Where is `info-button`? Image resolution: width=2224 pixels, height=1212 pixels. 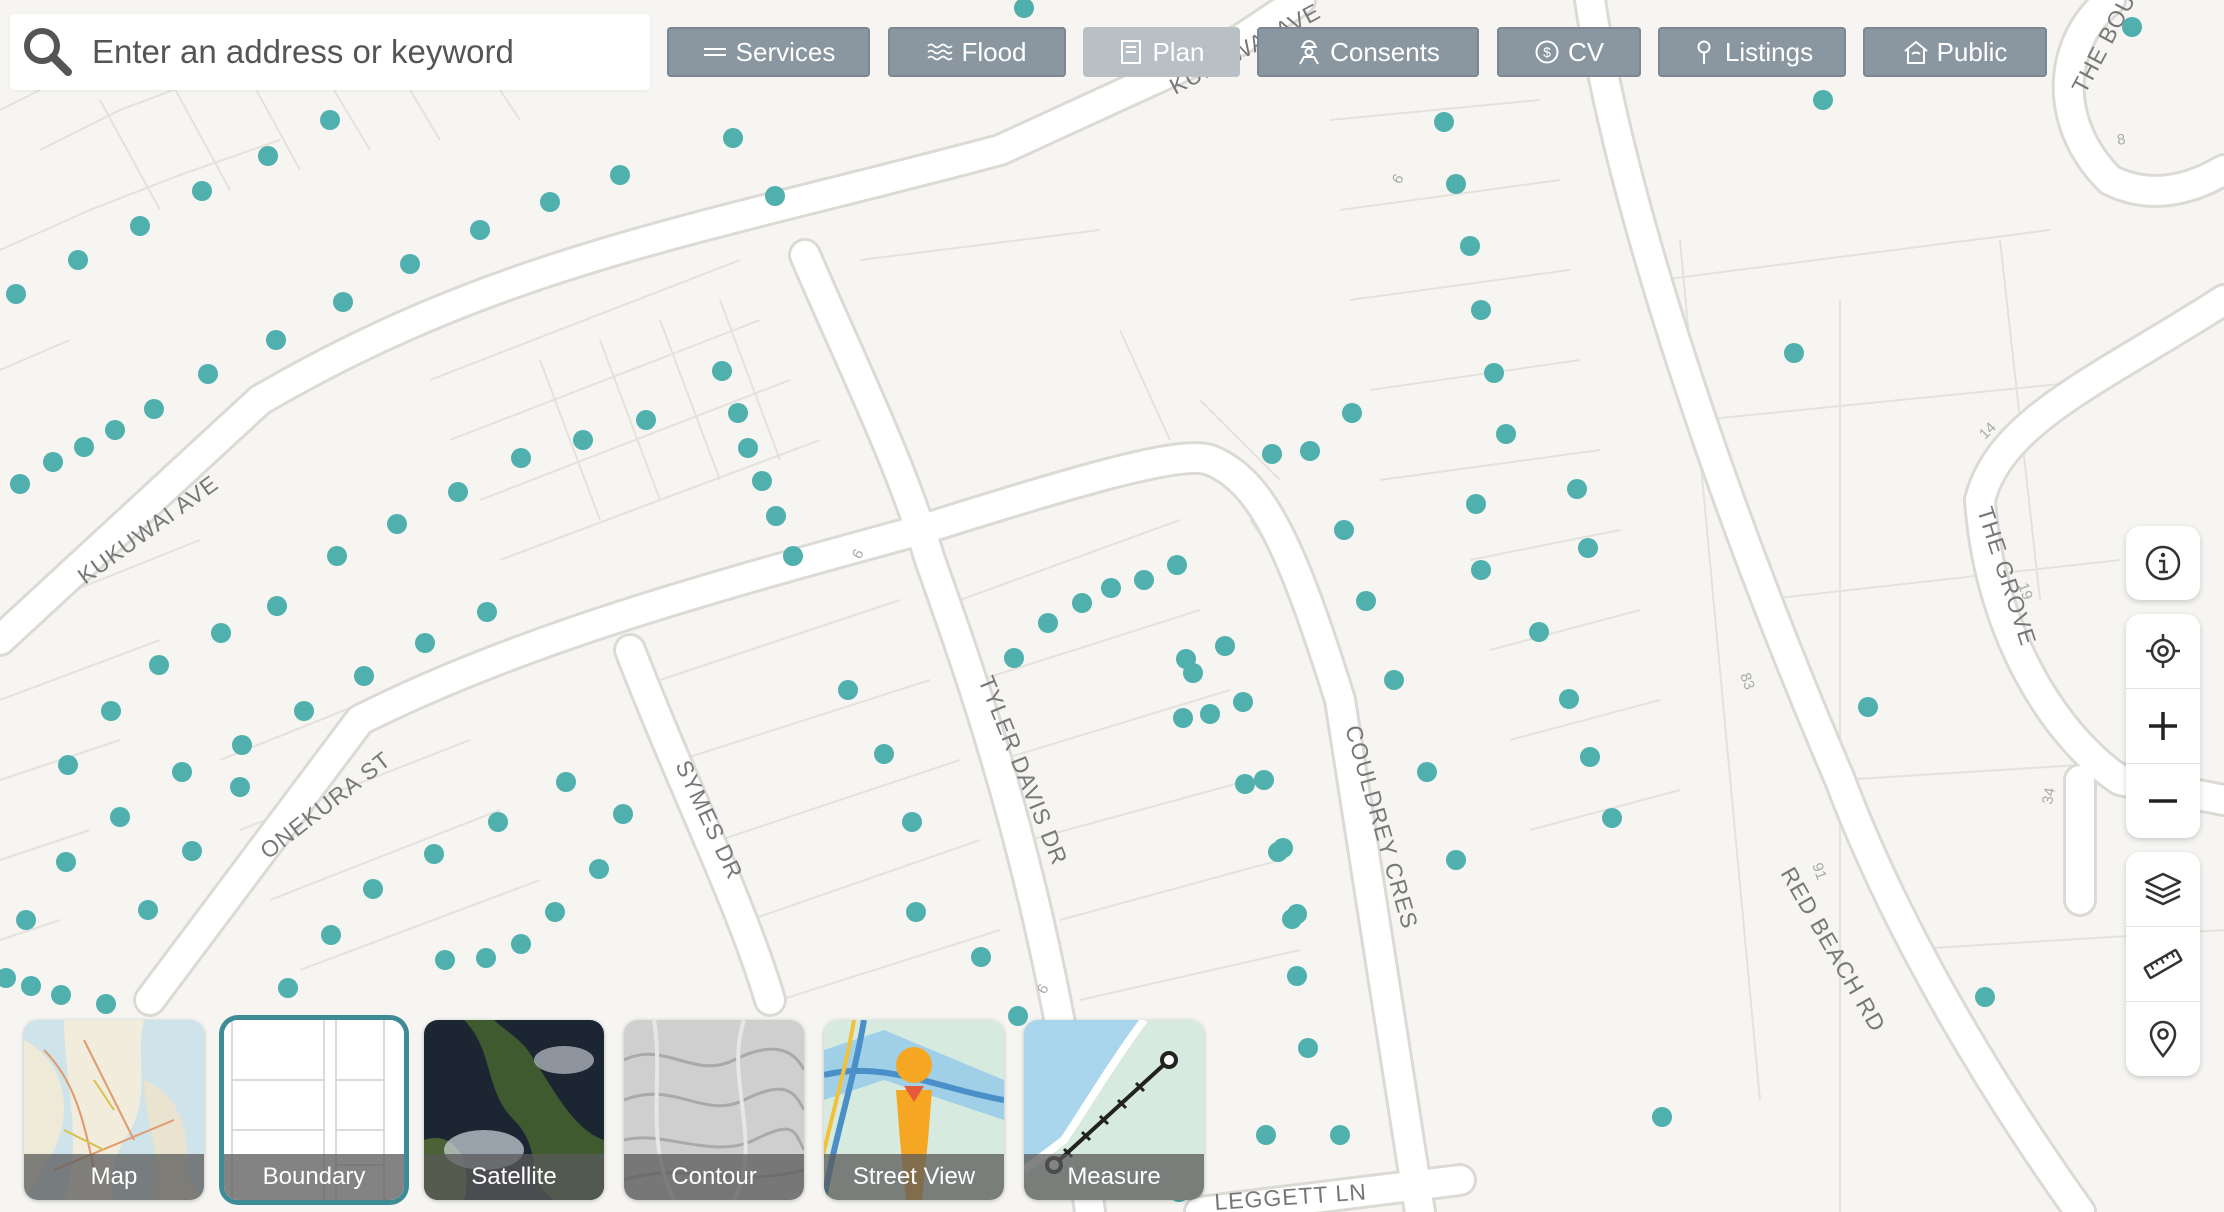 info-button is located at coordinates (2163, 563).